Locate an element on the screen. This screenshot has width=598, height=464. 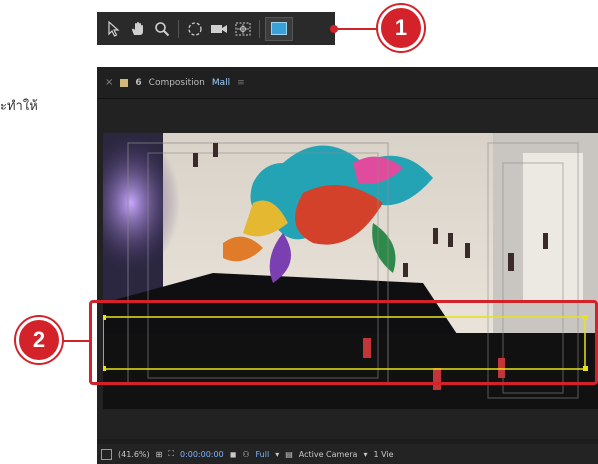
channel-icon: ⚇ is located at coordinates (245, 454).